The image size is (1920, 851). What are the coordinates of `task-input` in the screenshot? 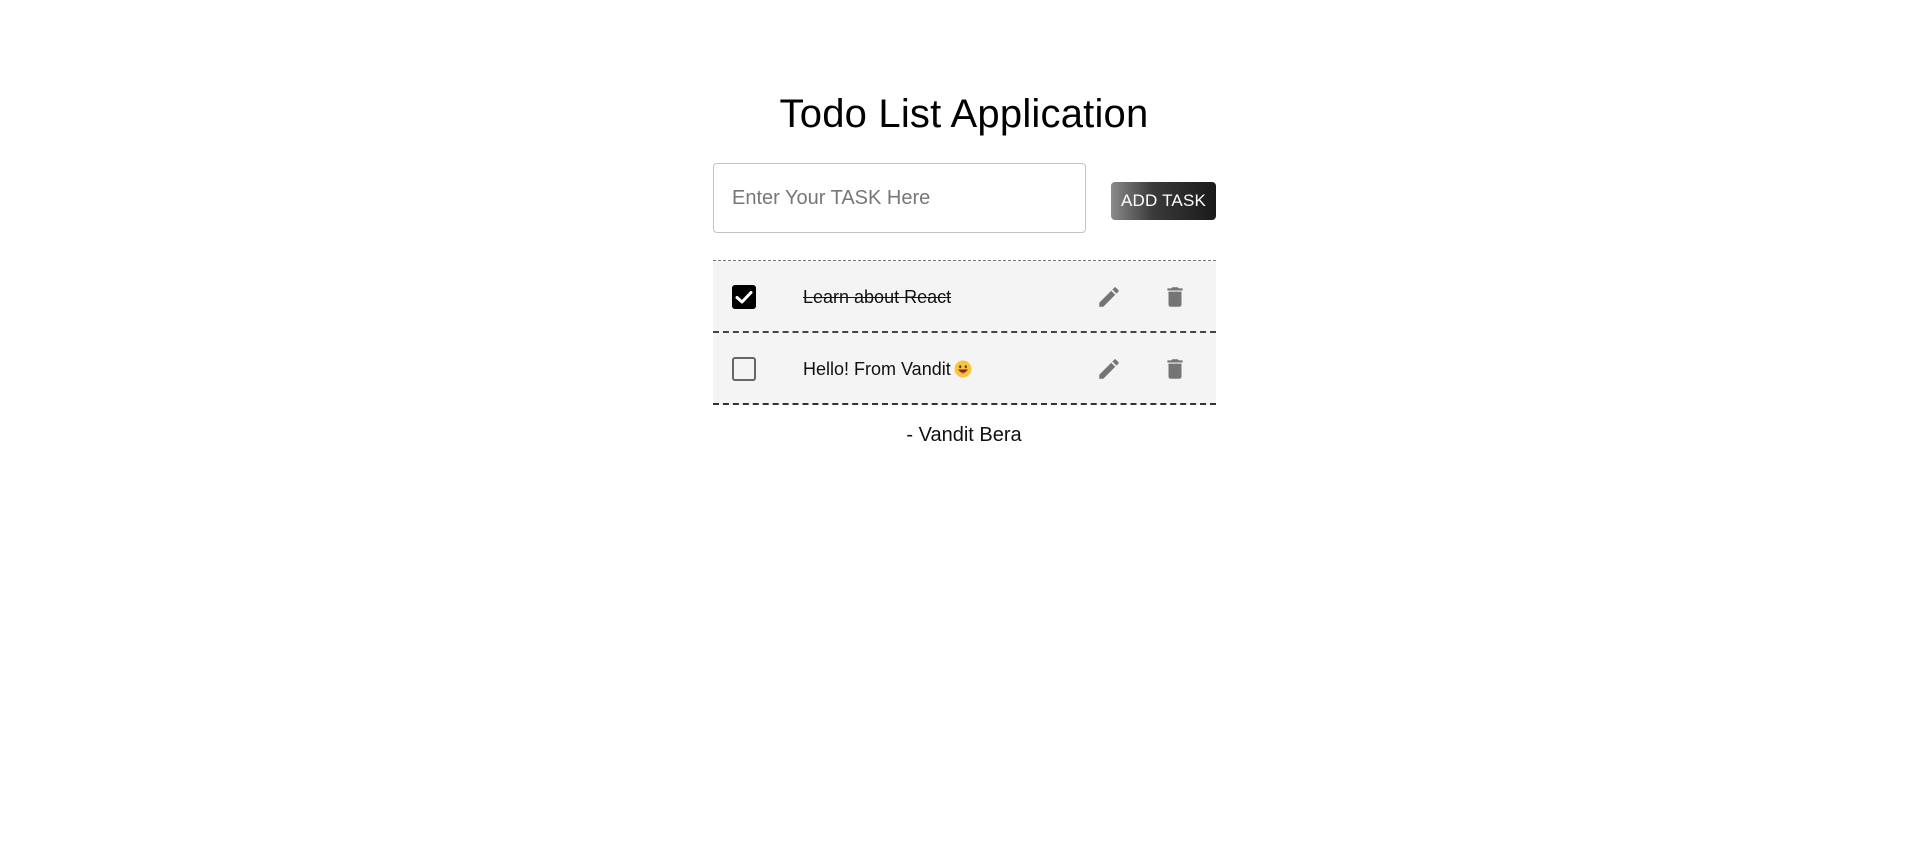 It's located at (899, 198).